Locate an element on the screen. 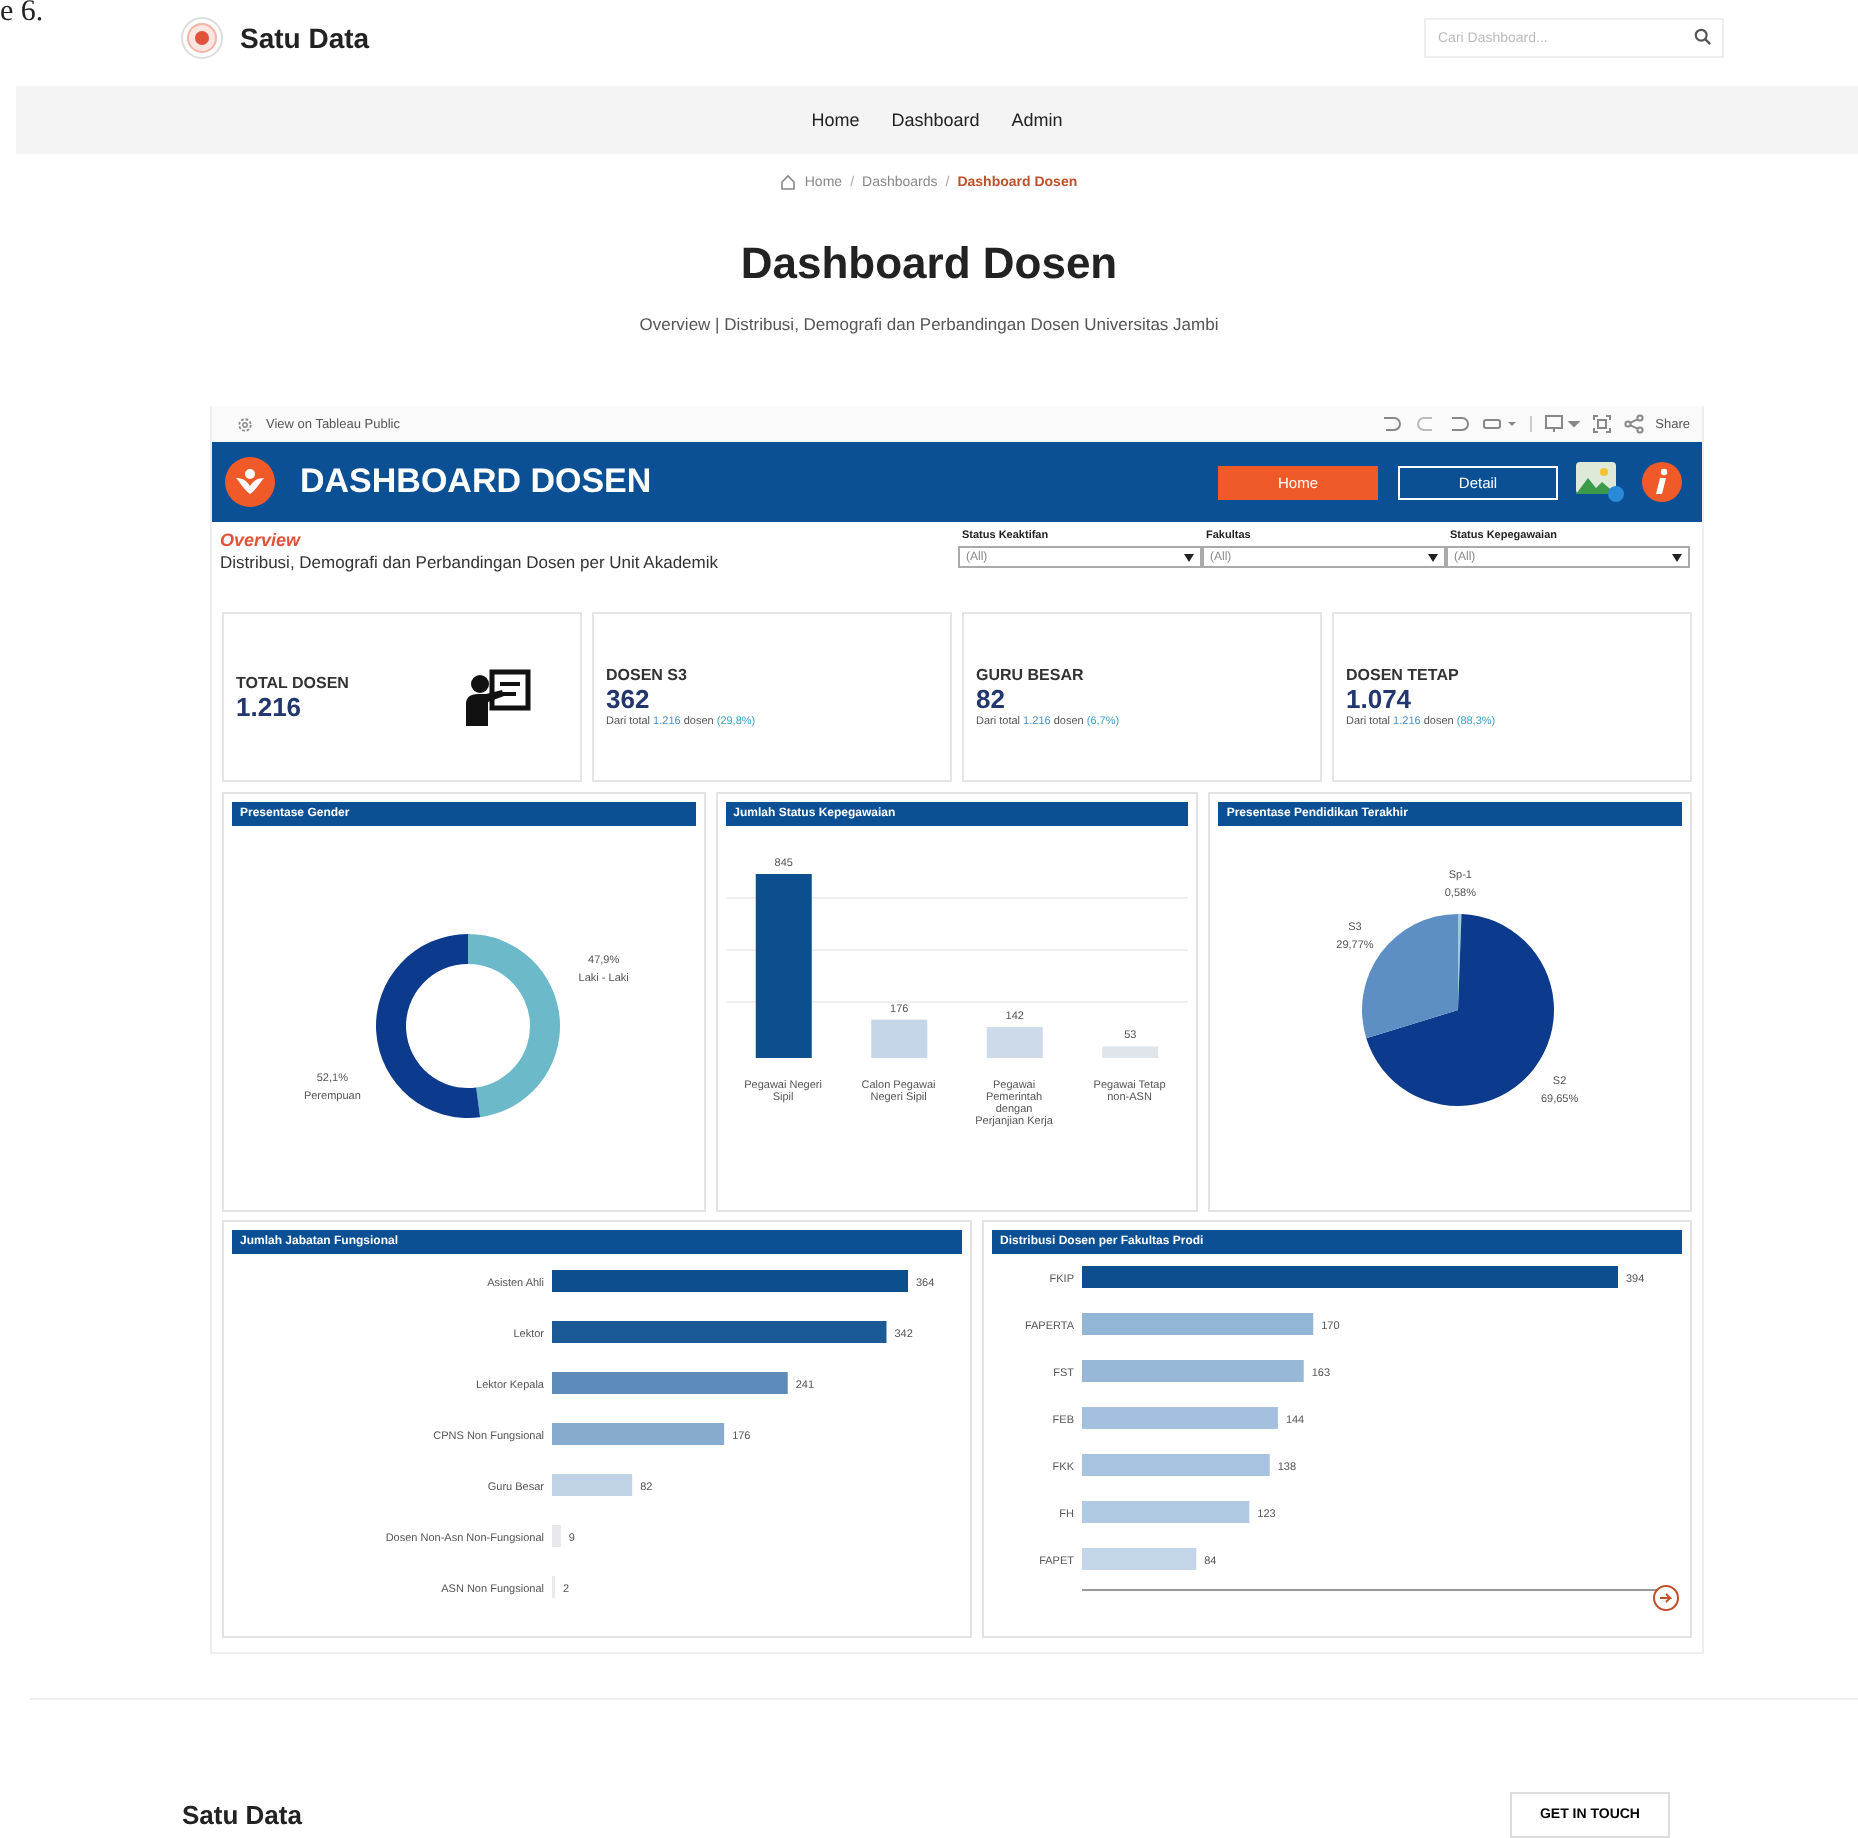  image-icon is located at coordinates (1600, 482).